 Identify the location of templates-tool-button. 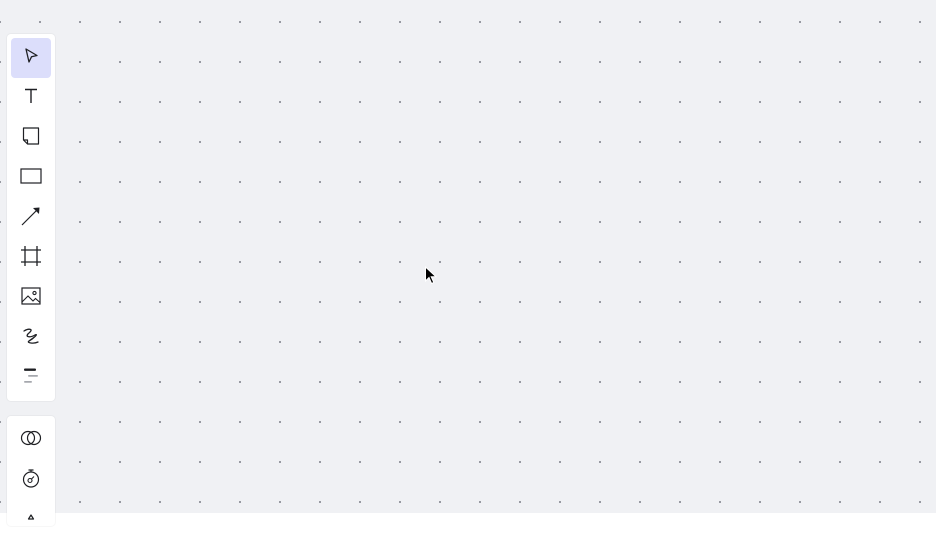
(31, 378).